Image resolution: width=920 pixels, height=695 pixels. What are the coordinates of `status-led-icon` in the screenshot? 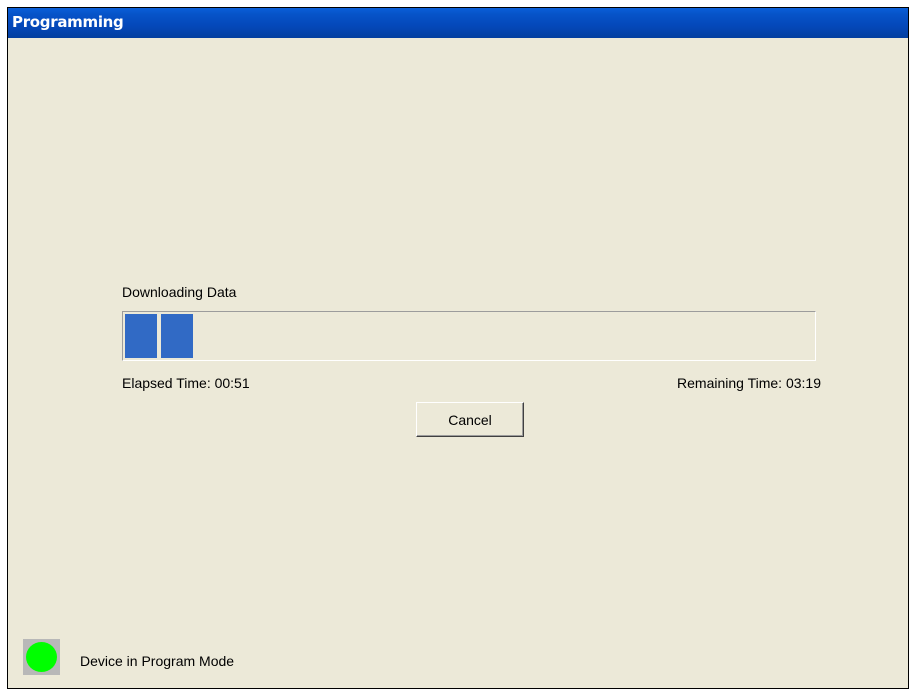 It's located at (41, 657).